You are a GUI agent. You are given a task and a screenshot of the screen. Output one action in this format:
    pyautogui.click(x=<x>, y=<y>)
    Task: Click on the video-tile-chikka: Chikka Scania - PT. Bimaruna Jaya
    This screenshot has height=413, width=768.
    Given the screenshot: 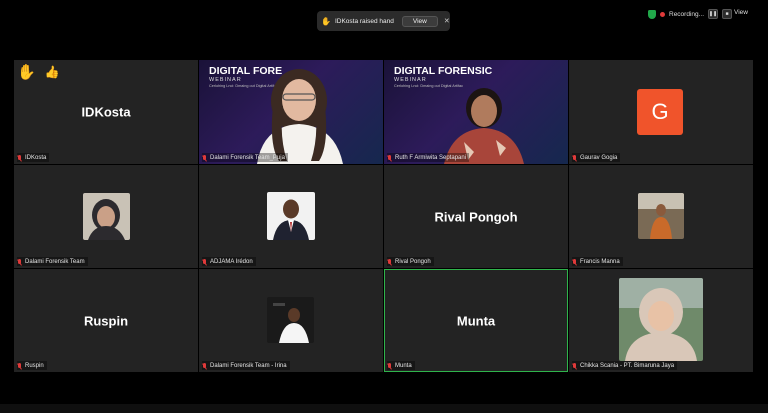 What is the action you would take?
    pyautogui.click(x=661, y=320)
    